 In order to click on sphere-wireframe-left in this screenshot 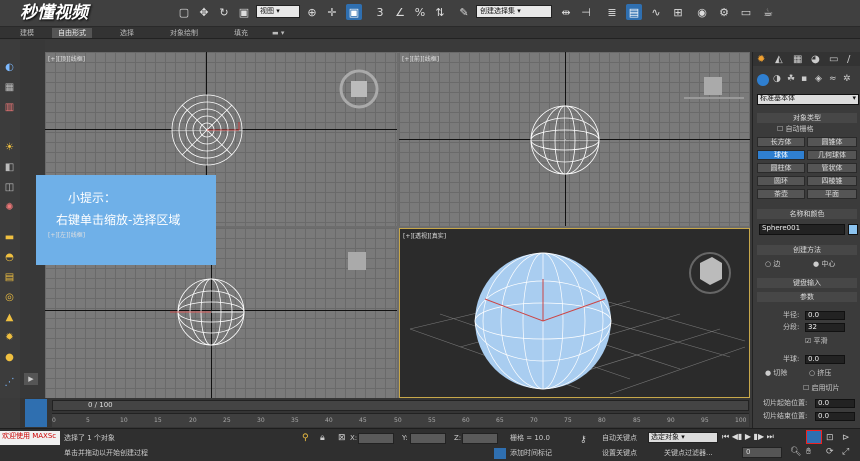, I will do `click(215, 314)`.